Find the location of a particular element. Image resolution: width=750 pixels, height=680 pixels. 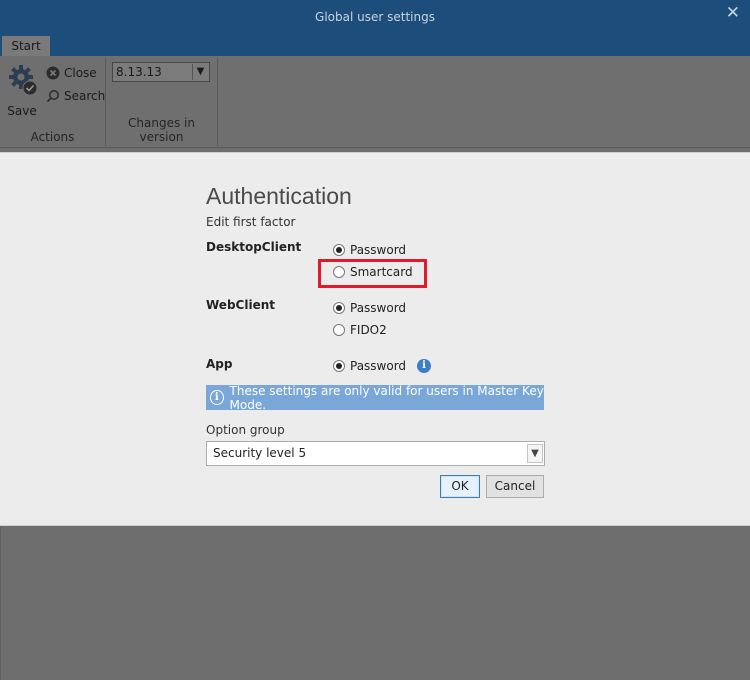

webclient-label: WebClient is located at coordinates (240, 305).